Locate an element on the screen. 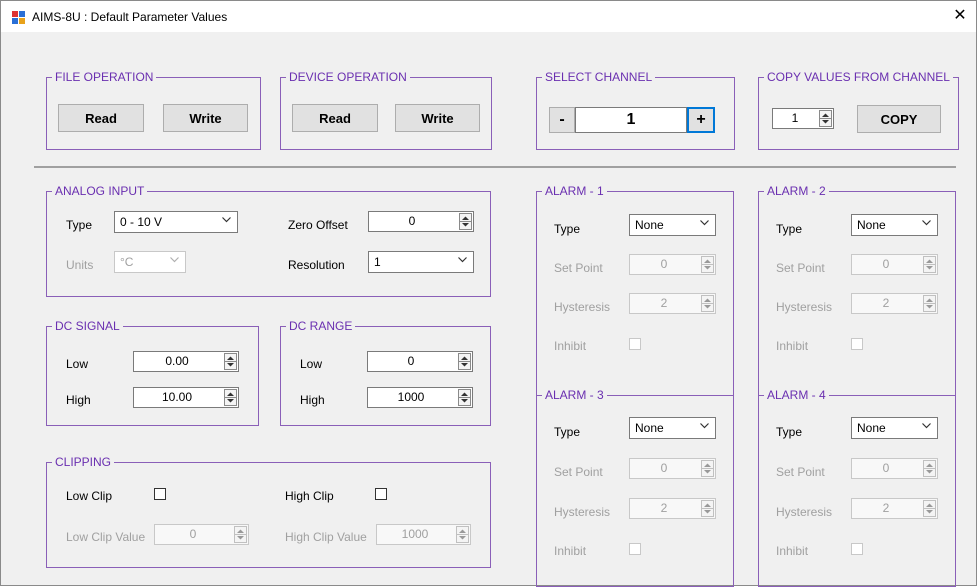 Image resolution: width=977 pixels, height=587 pixels. file-operation-group: FILE OPERATION Read Write is located at coordinates (153, 110).